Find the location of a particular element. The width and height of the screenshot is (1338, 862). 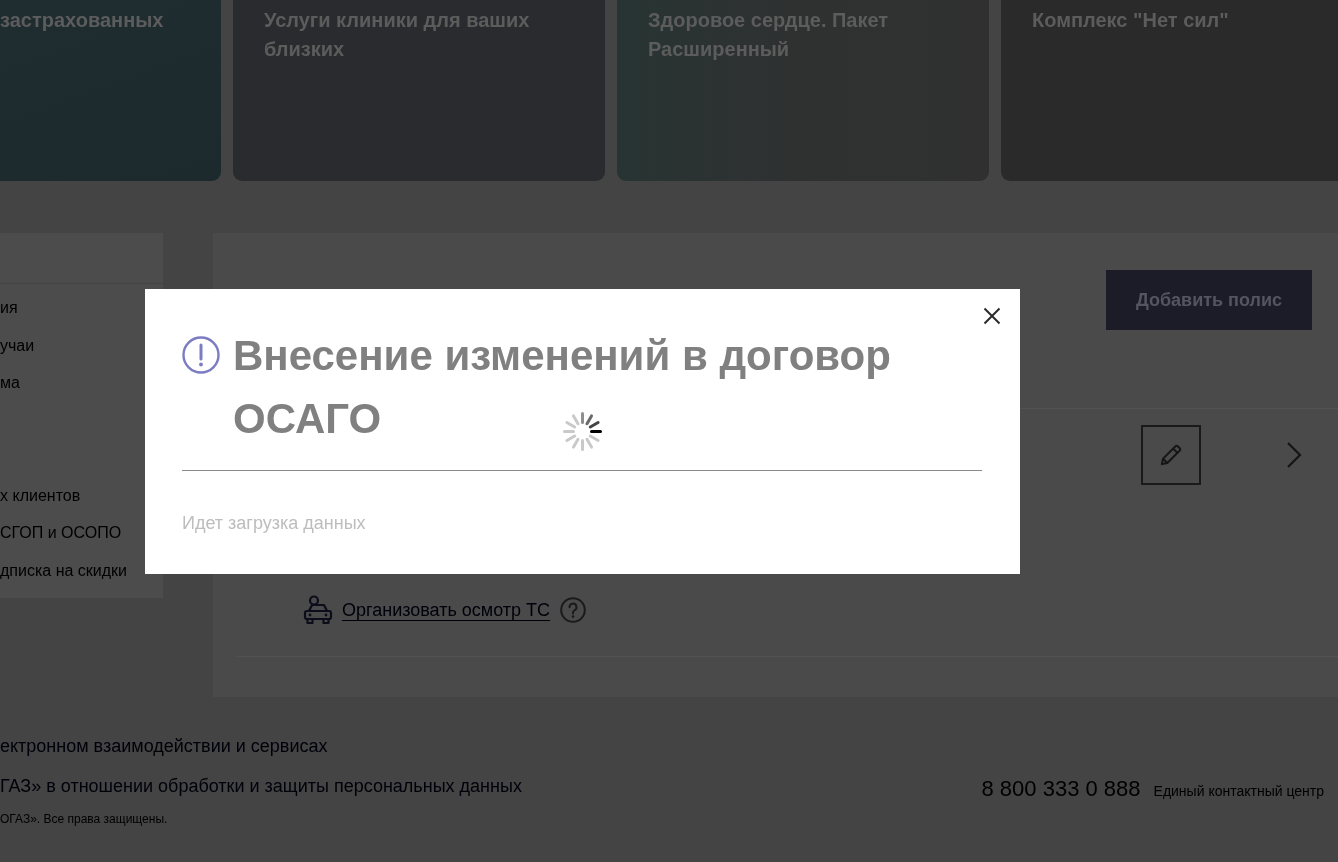

modal-title: Внесение изменений в договор ОСАГО is located at coordinates (562, 387).